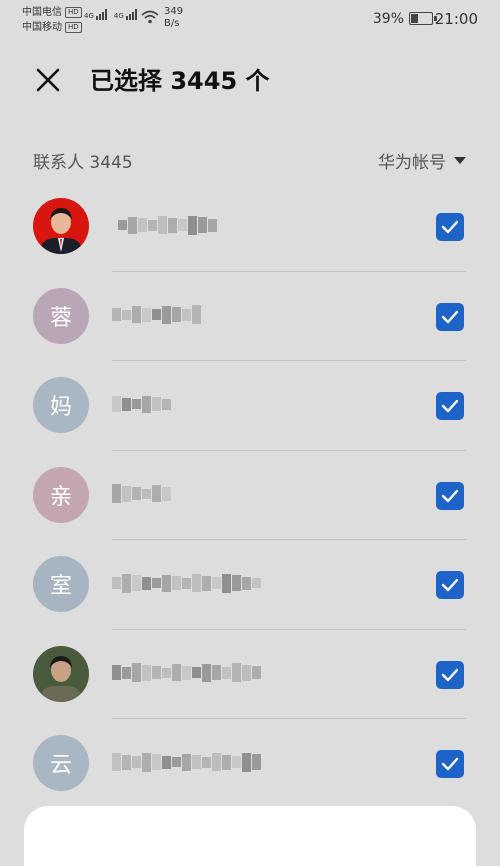 This screenshot has height=866, width=500. I want to click on network-speed: 349 B/s, so click(173, 18).